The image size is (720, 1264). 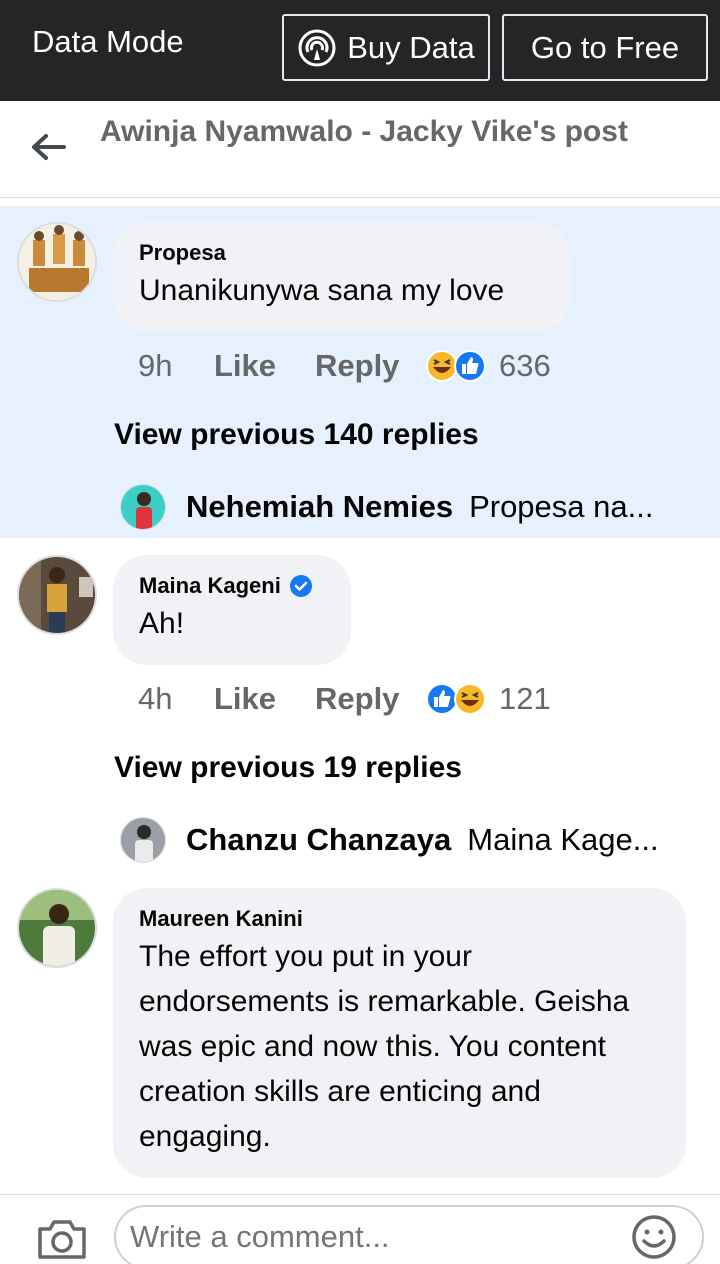 I want to click on comment-bubble: Propesa Unanikunywa sana my love, so click(x=341, y=277).